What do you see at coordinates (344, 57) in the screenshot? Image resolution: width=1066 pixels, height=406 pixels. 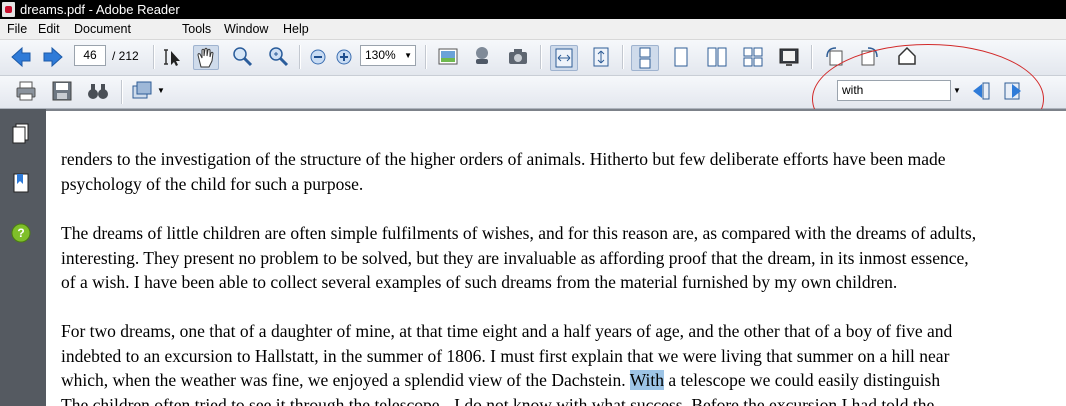 I see `zoom-in-icon` at bounding box center [344, 57].